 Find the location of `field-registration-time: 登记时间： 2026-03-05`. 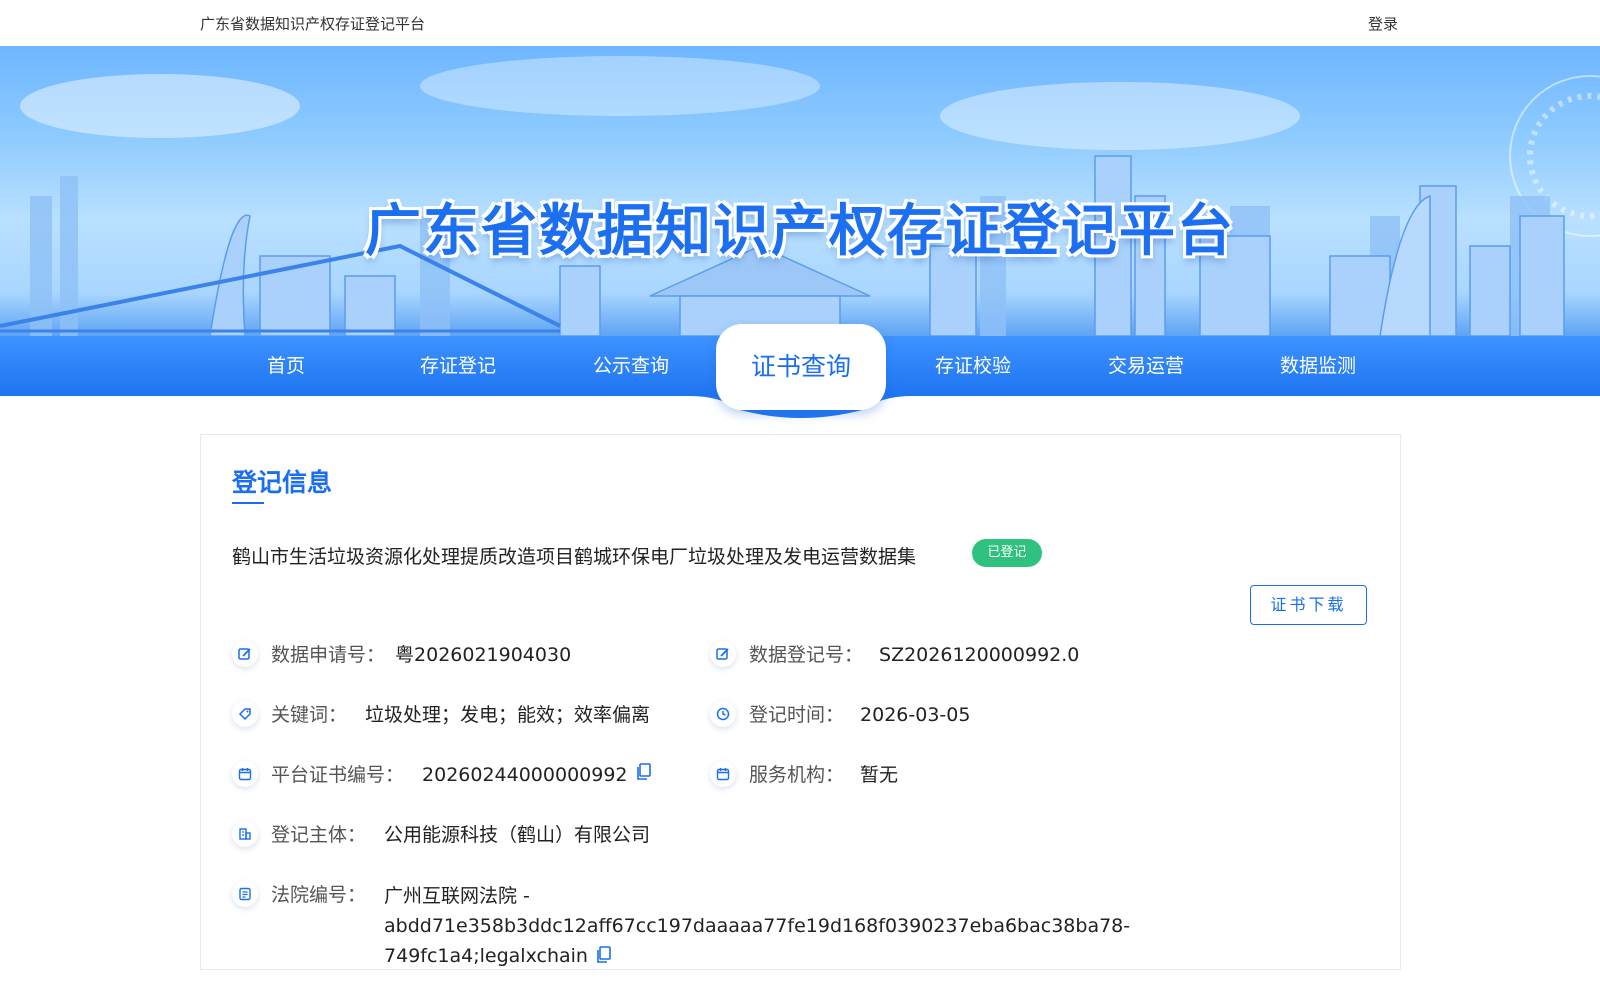

field-registration-time: 登记时间： 2026-03-05 is located at coordinates (840, 716).